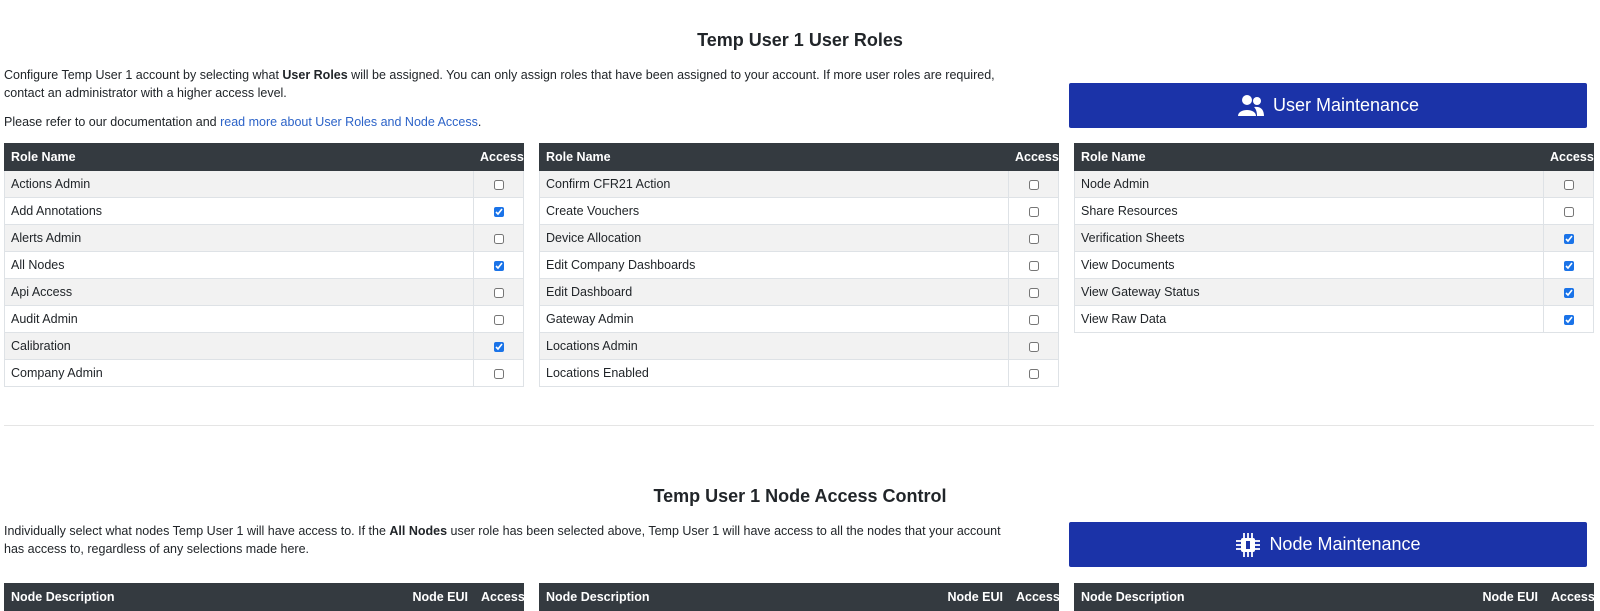  I want to click on role-name: Node Admin, so click(1309, 184).